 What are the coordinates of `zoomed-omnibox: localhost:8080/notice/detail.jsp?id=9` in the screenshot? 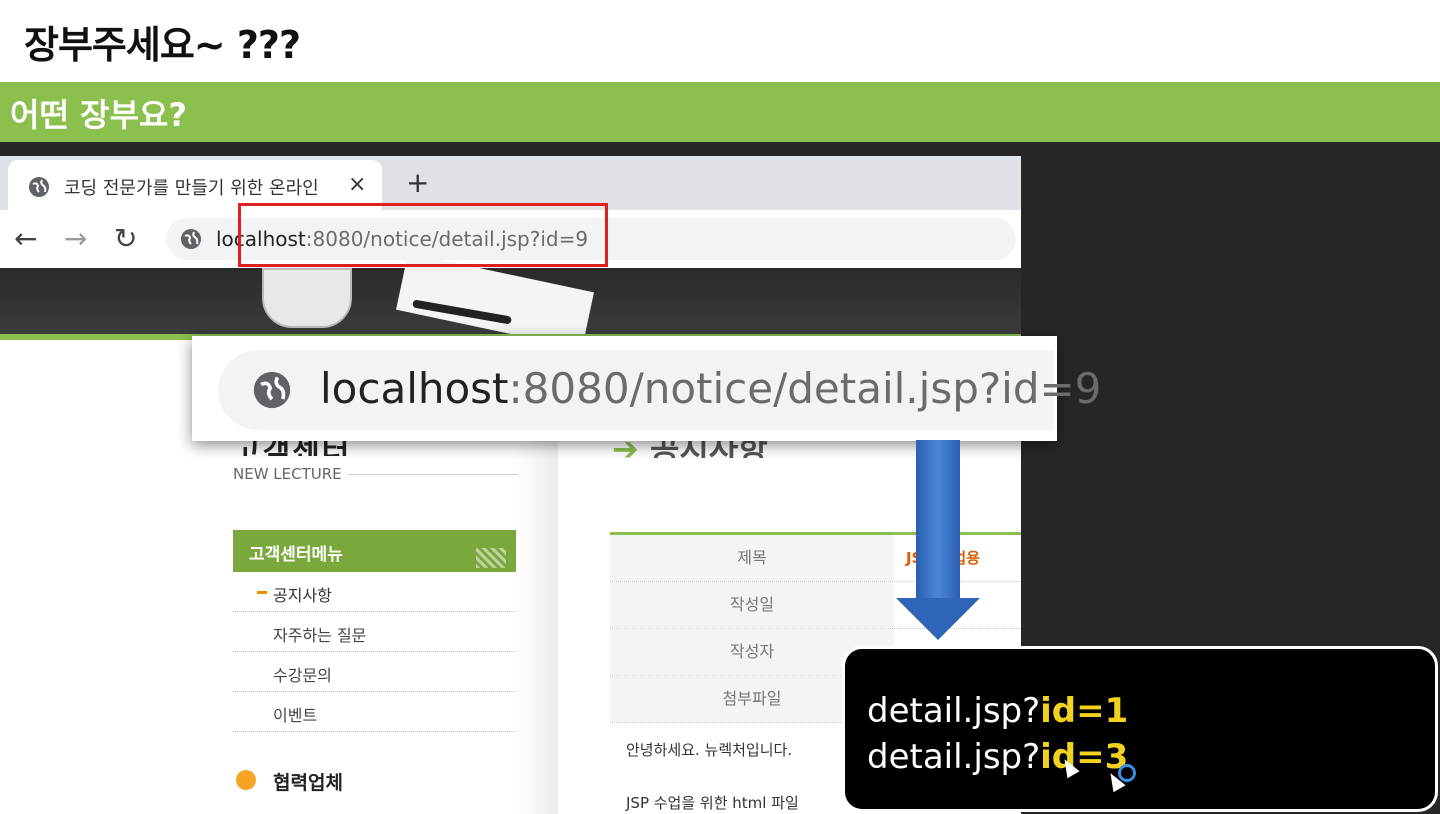 It's located at (659, 390).